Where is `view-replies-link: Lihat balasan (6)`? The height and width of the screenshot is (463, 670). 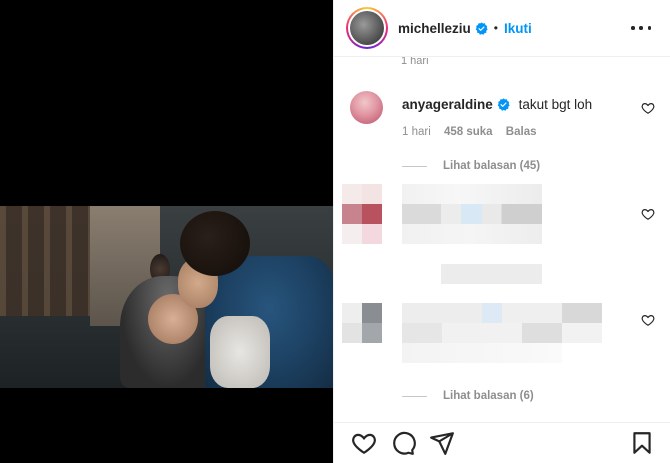 view-replies-link: Lihat balasan (6) is located at coordinates (468, 396).